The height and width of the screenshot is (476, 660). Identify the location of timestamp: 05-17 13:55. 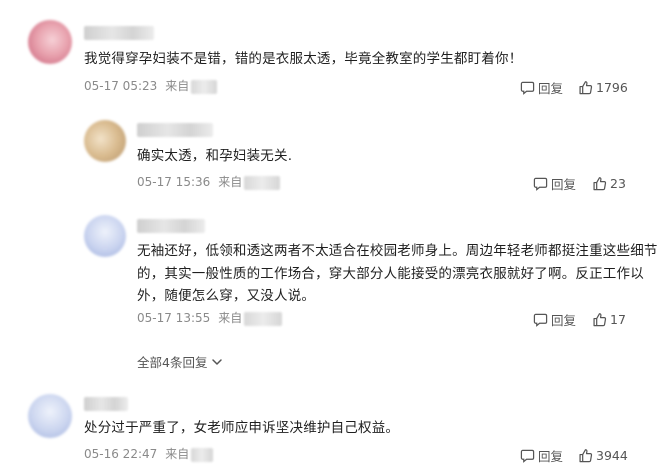
(174, 318).